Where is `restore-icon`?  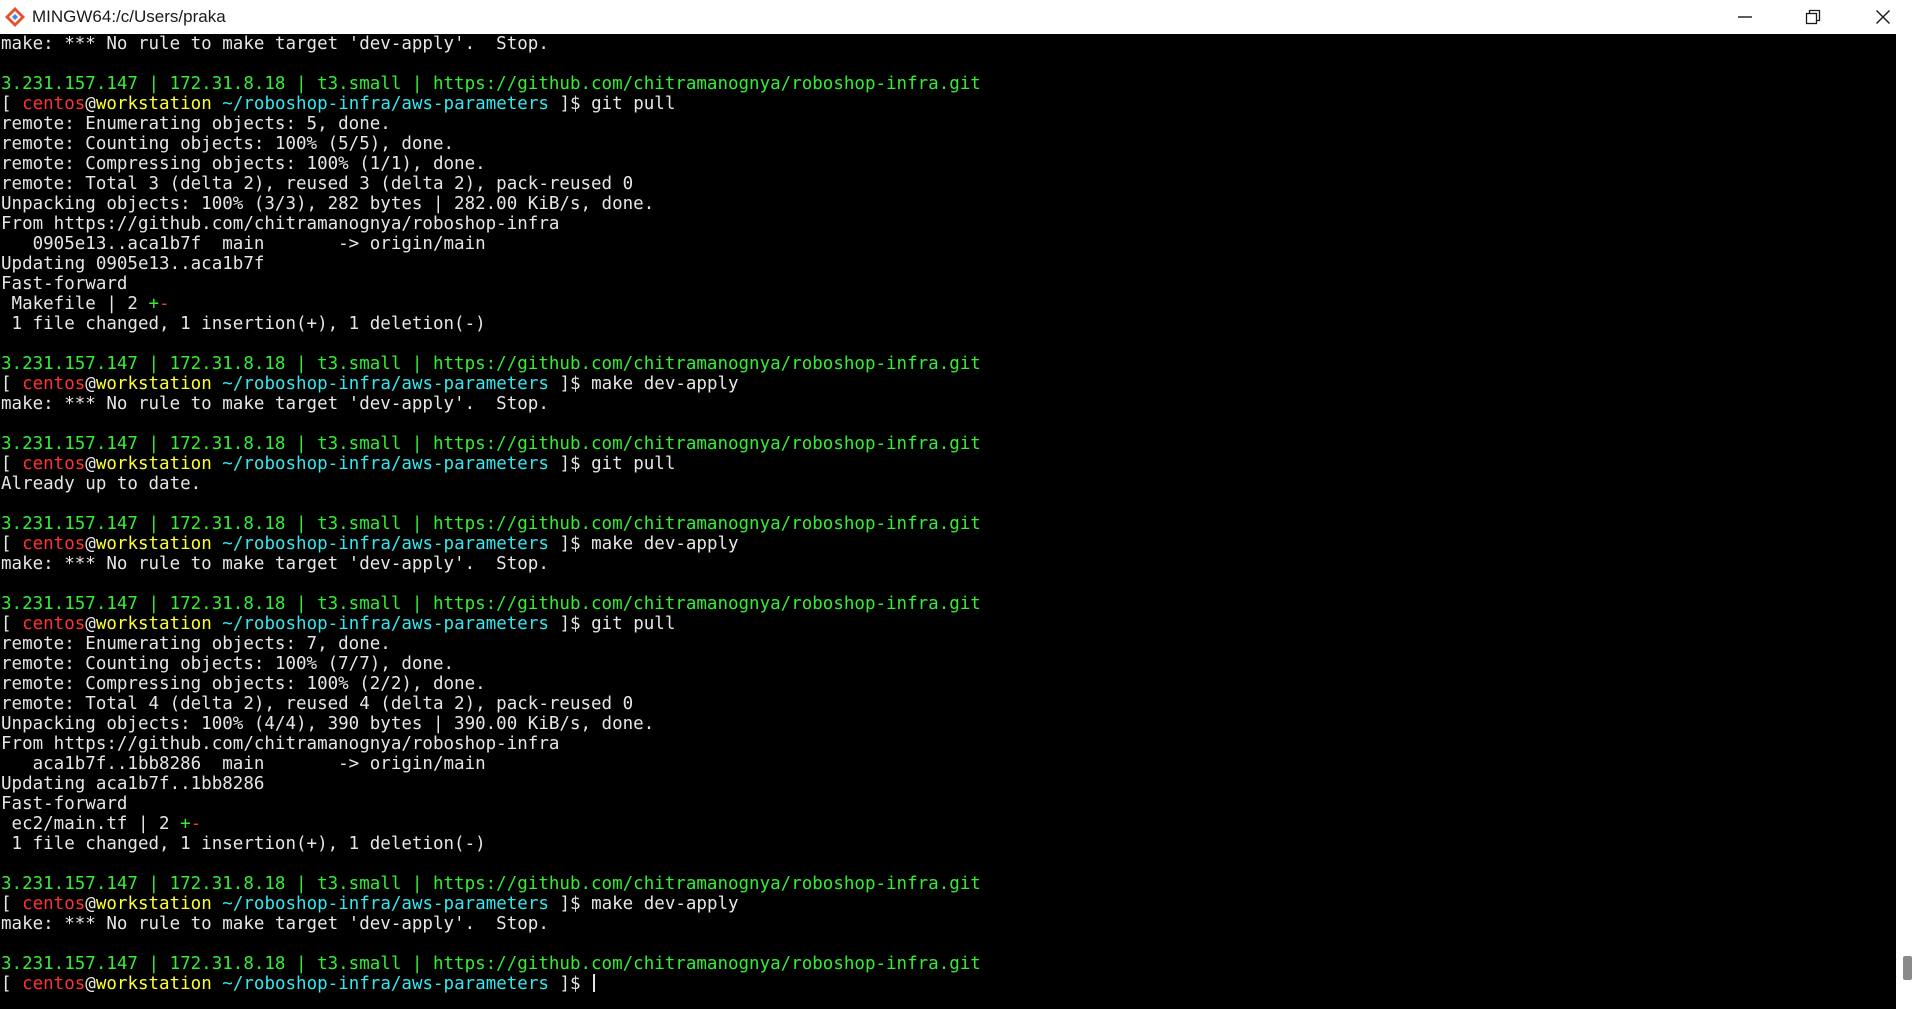
restore-icon is located at coordinates (1813, 17).